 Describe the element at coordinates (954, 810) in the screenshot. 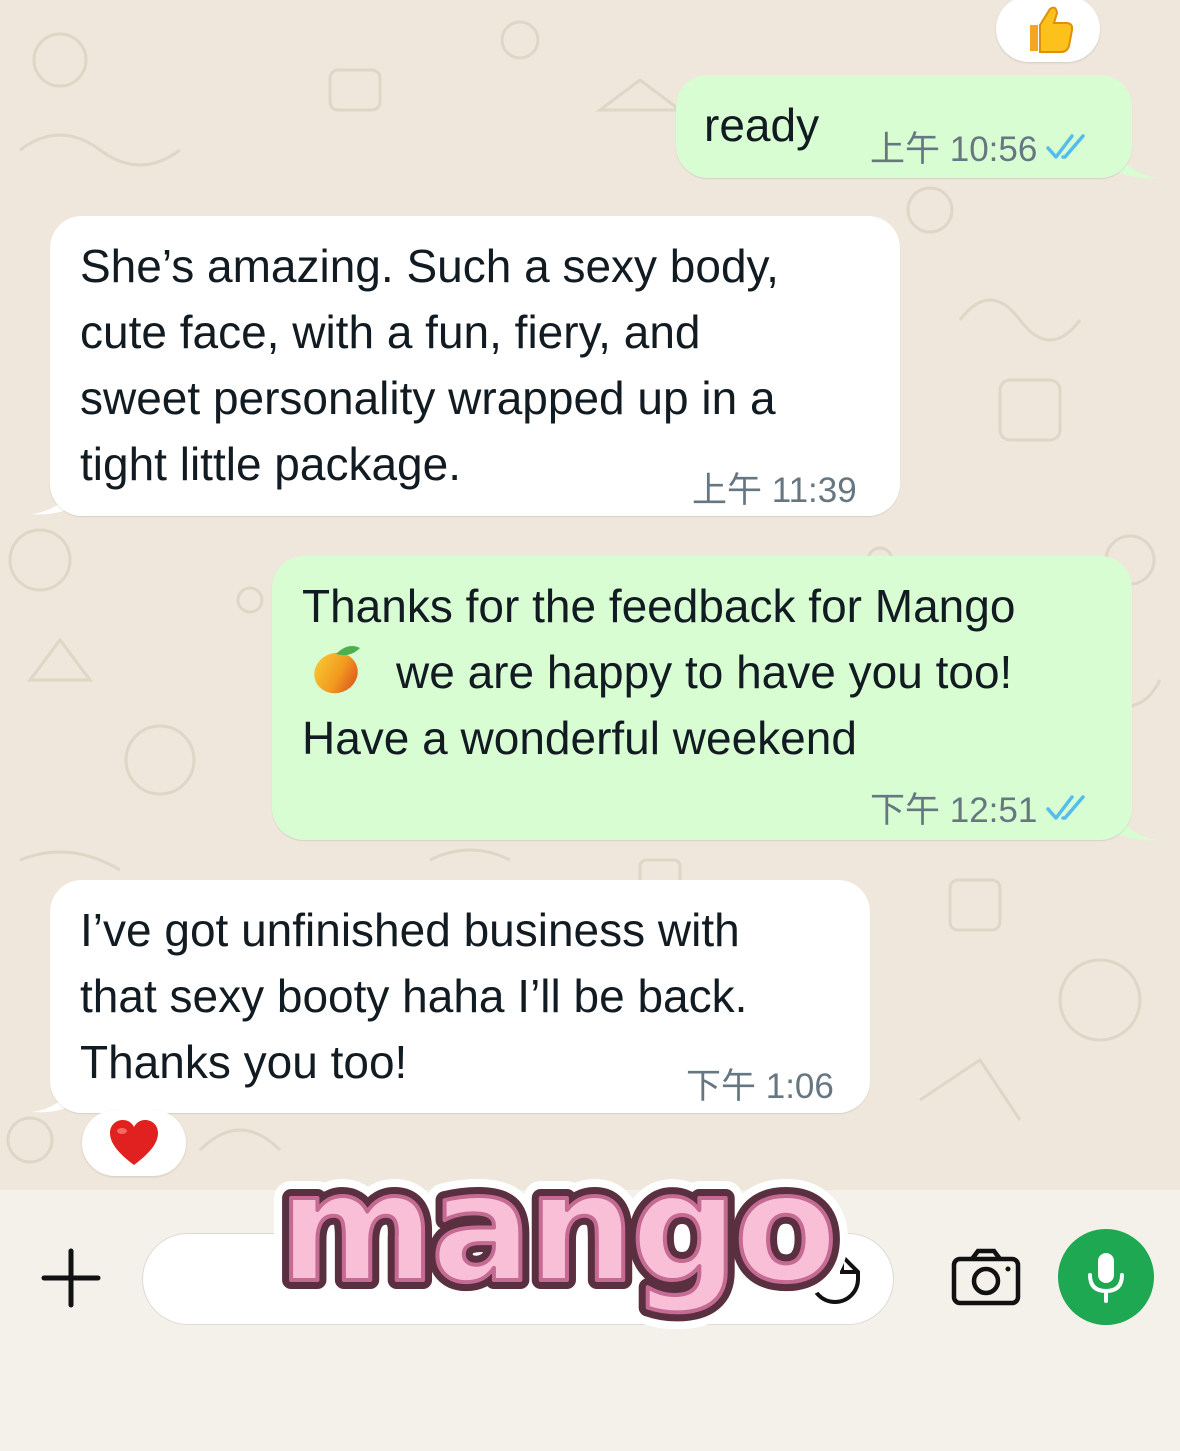

I see `message-time: 下午 12:51` at that location.